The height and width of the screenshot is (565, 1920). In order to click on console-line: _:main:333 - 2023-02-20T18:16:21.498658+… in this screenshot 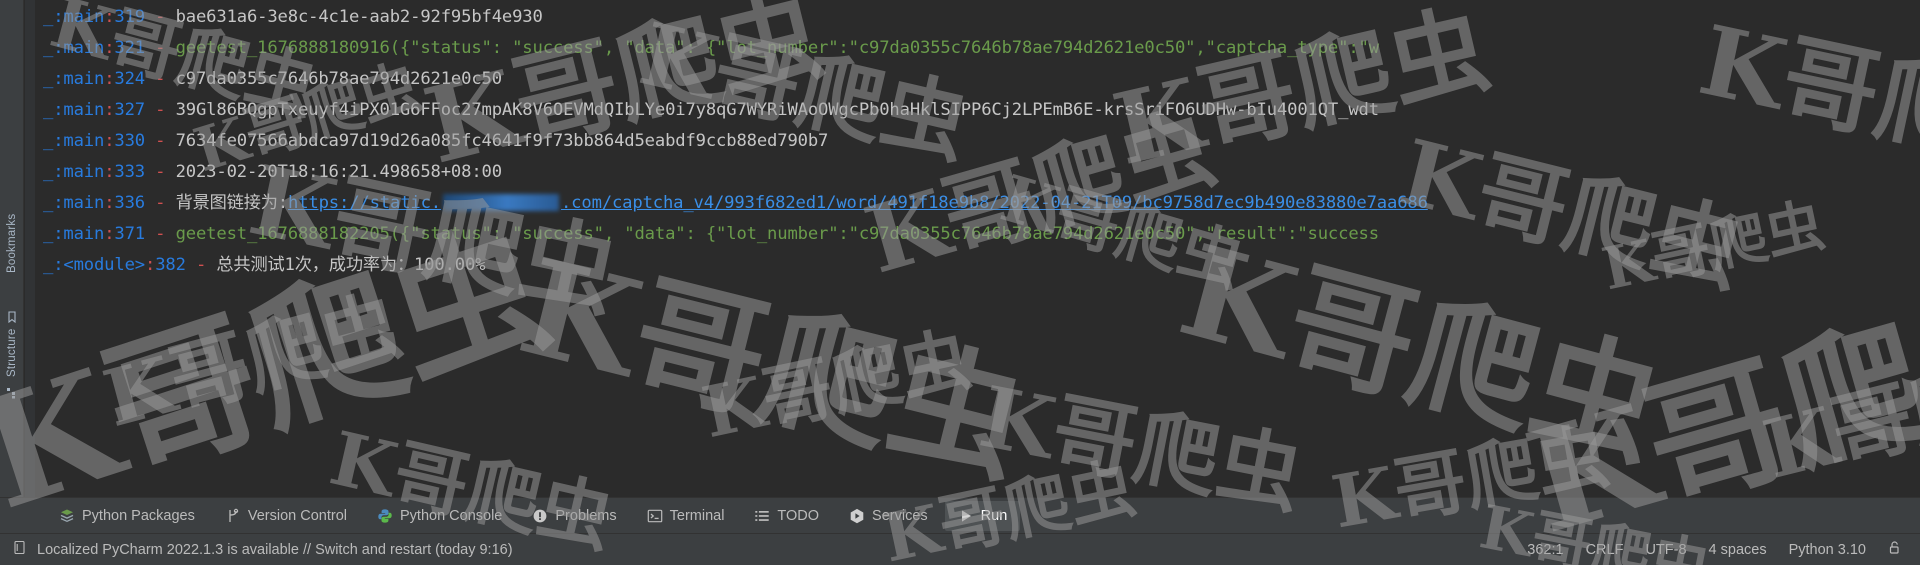, I will do `click(981, 172)`.